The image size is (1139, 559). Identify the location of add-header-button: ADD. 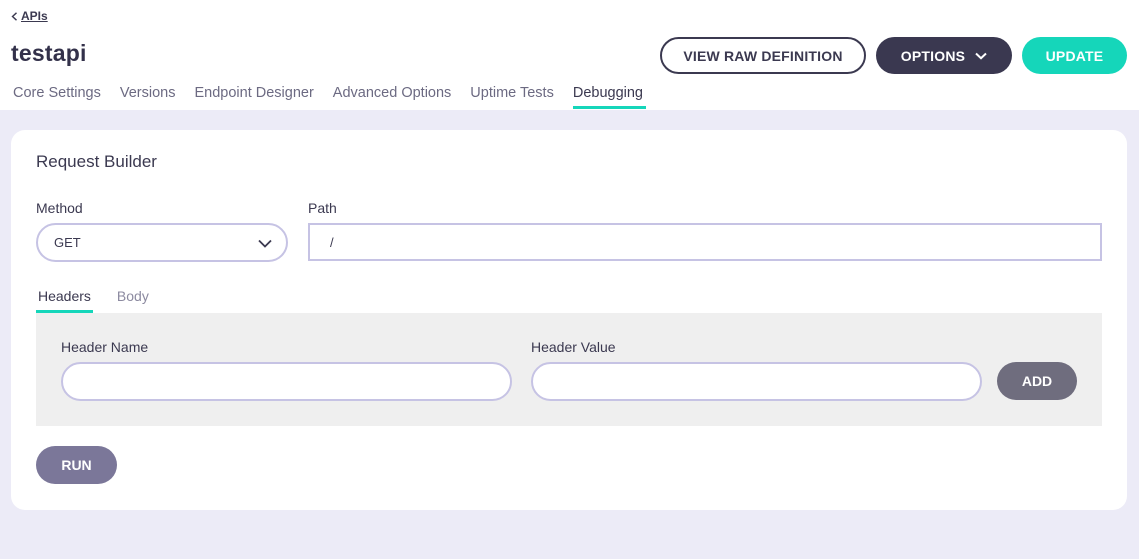
(1037, 381).